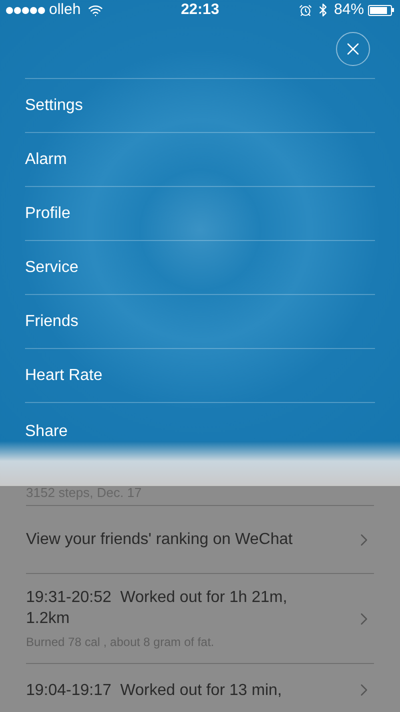 This screenshot has height=712, width=400. I want to click on signal-icon, so click(25, 10).